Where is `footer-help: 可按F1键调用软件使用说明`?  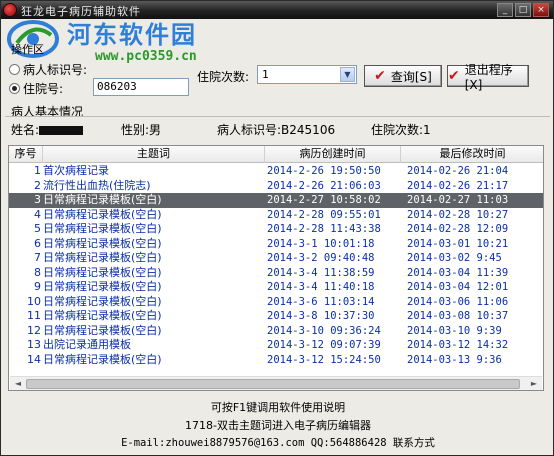 footer-help: 可按F1键调用软件使用说明 is located at coordinates (278, 407).